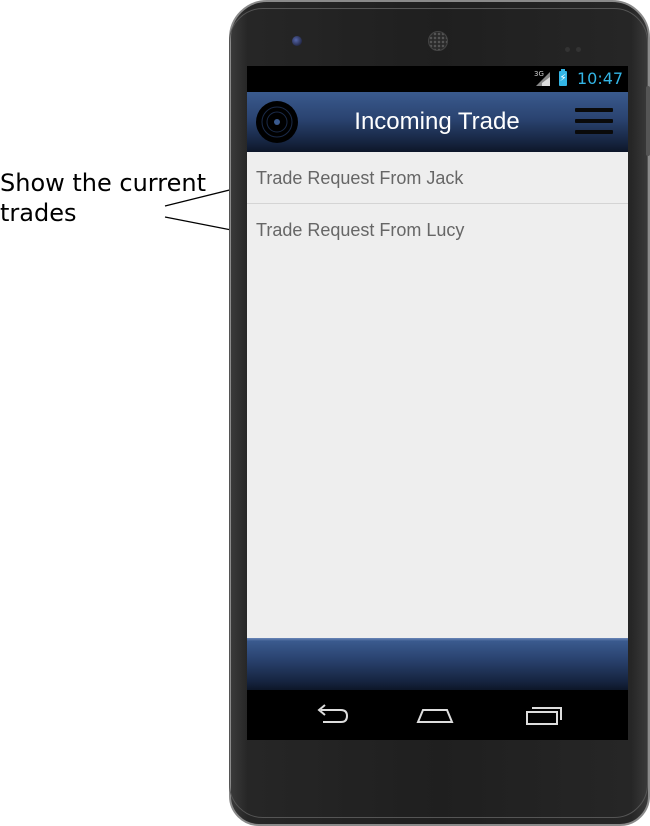 This screenshot has height=826, width=650. What do you see at coordinates (595, 123) in the screenshot?
I see `hamburger-menu-icon` at bounding box center [595, 123].